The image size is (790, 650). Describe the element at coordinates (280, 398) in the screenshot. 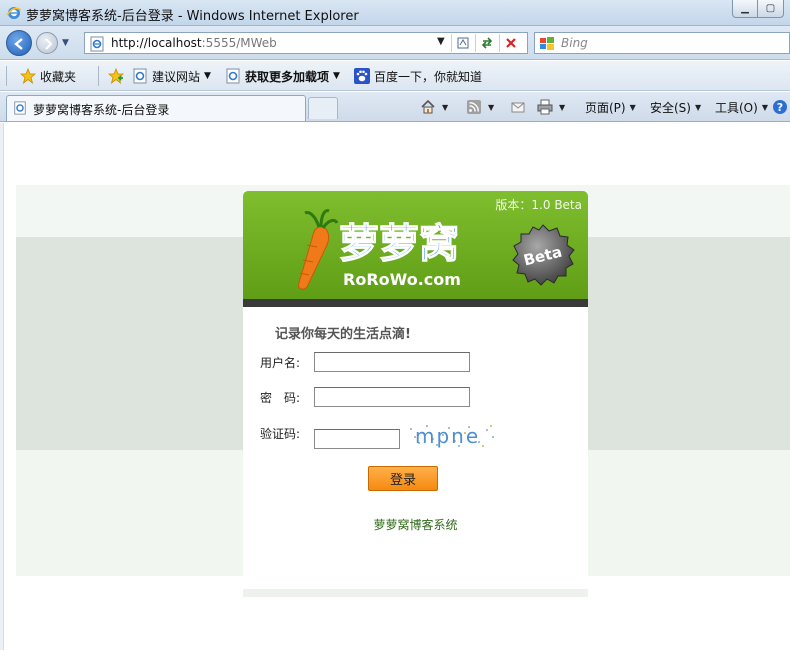

I see `password-label: 密 码:` at that location.